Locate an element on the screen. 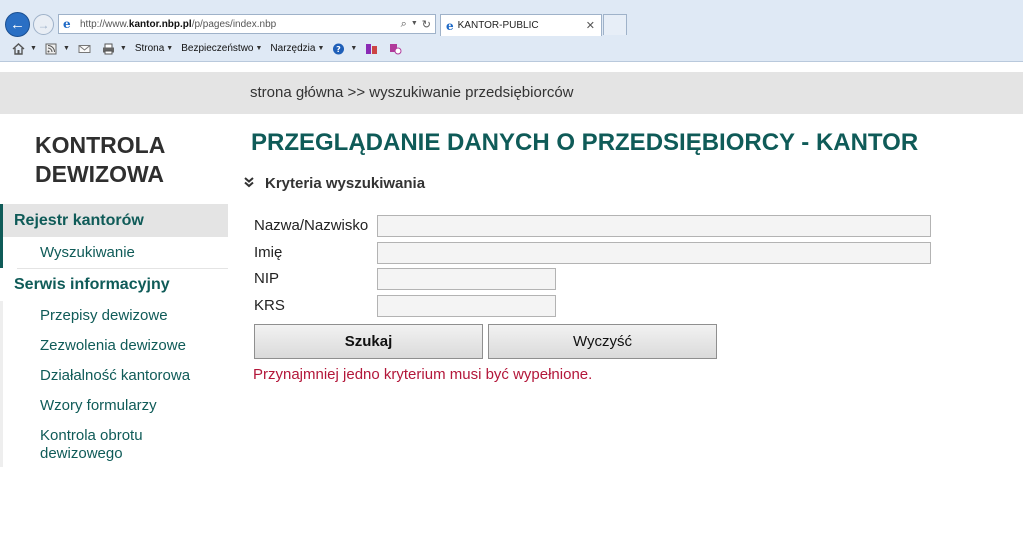 The image size is (1023, 545). home-button: ▼ is located at coordinates (24, 48).